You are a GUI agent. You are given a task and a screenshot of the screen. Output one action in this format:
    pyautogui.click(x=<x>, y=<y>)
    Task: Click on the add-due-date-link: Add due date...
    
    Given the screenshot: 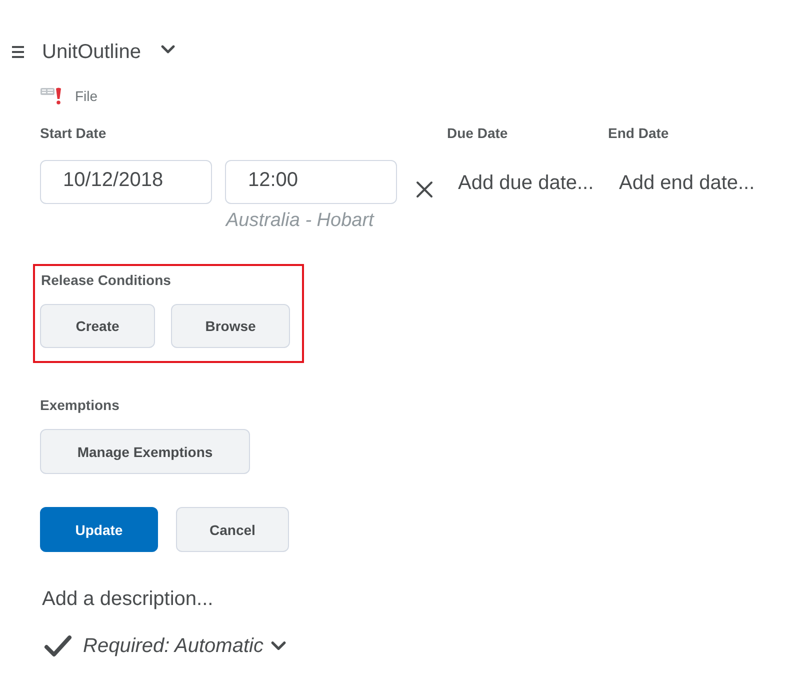 What is the action you would take?
    pyautogui.click(x=520, y=183)
    